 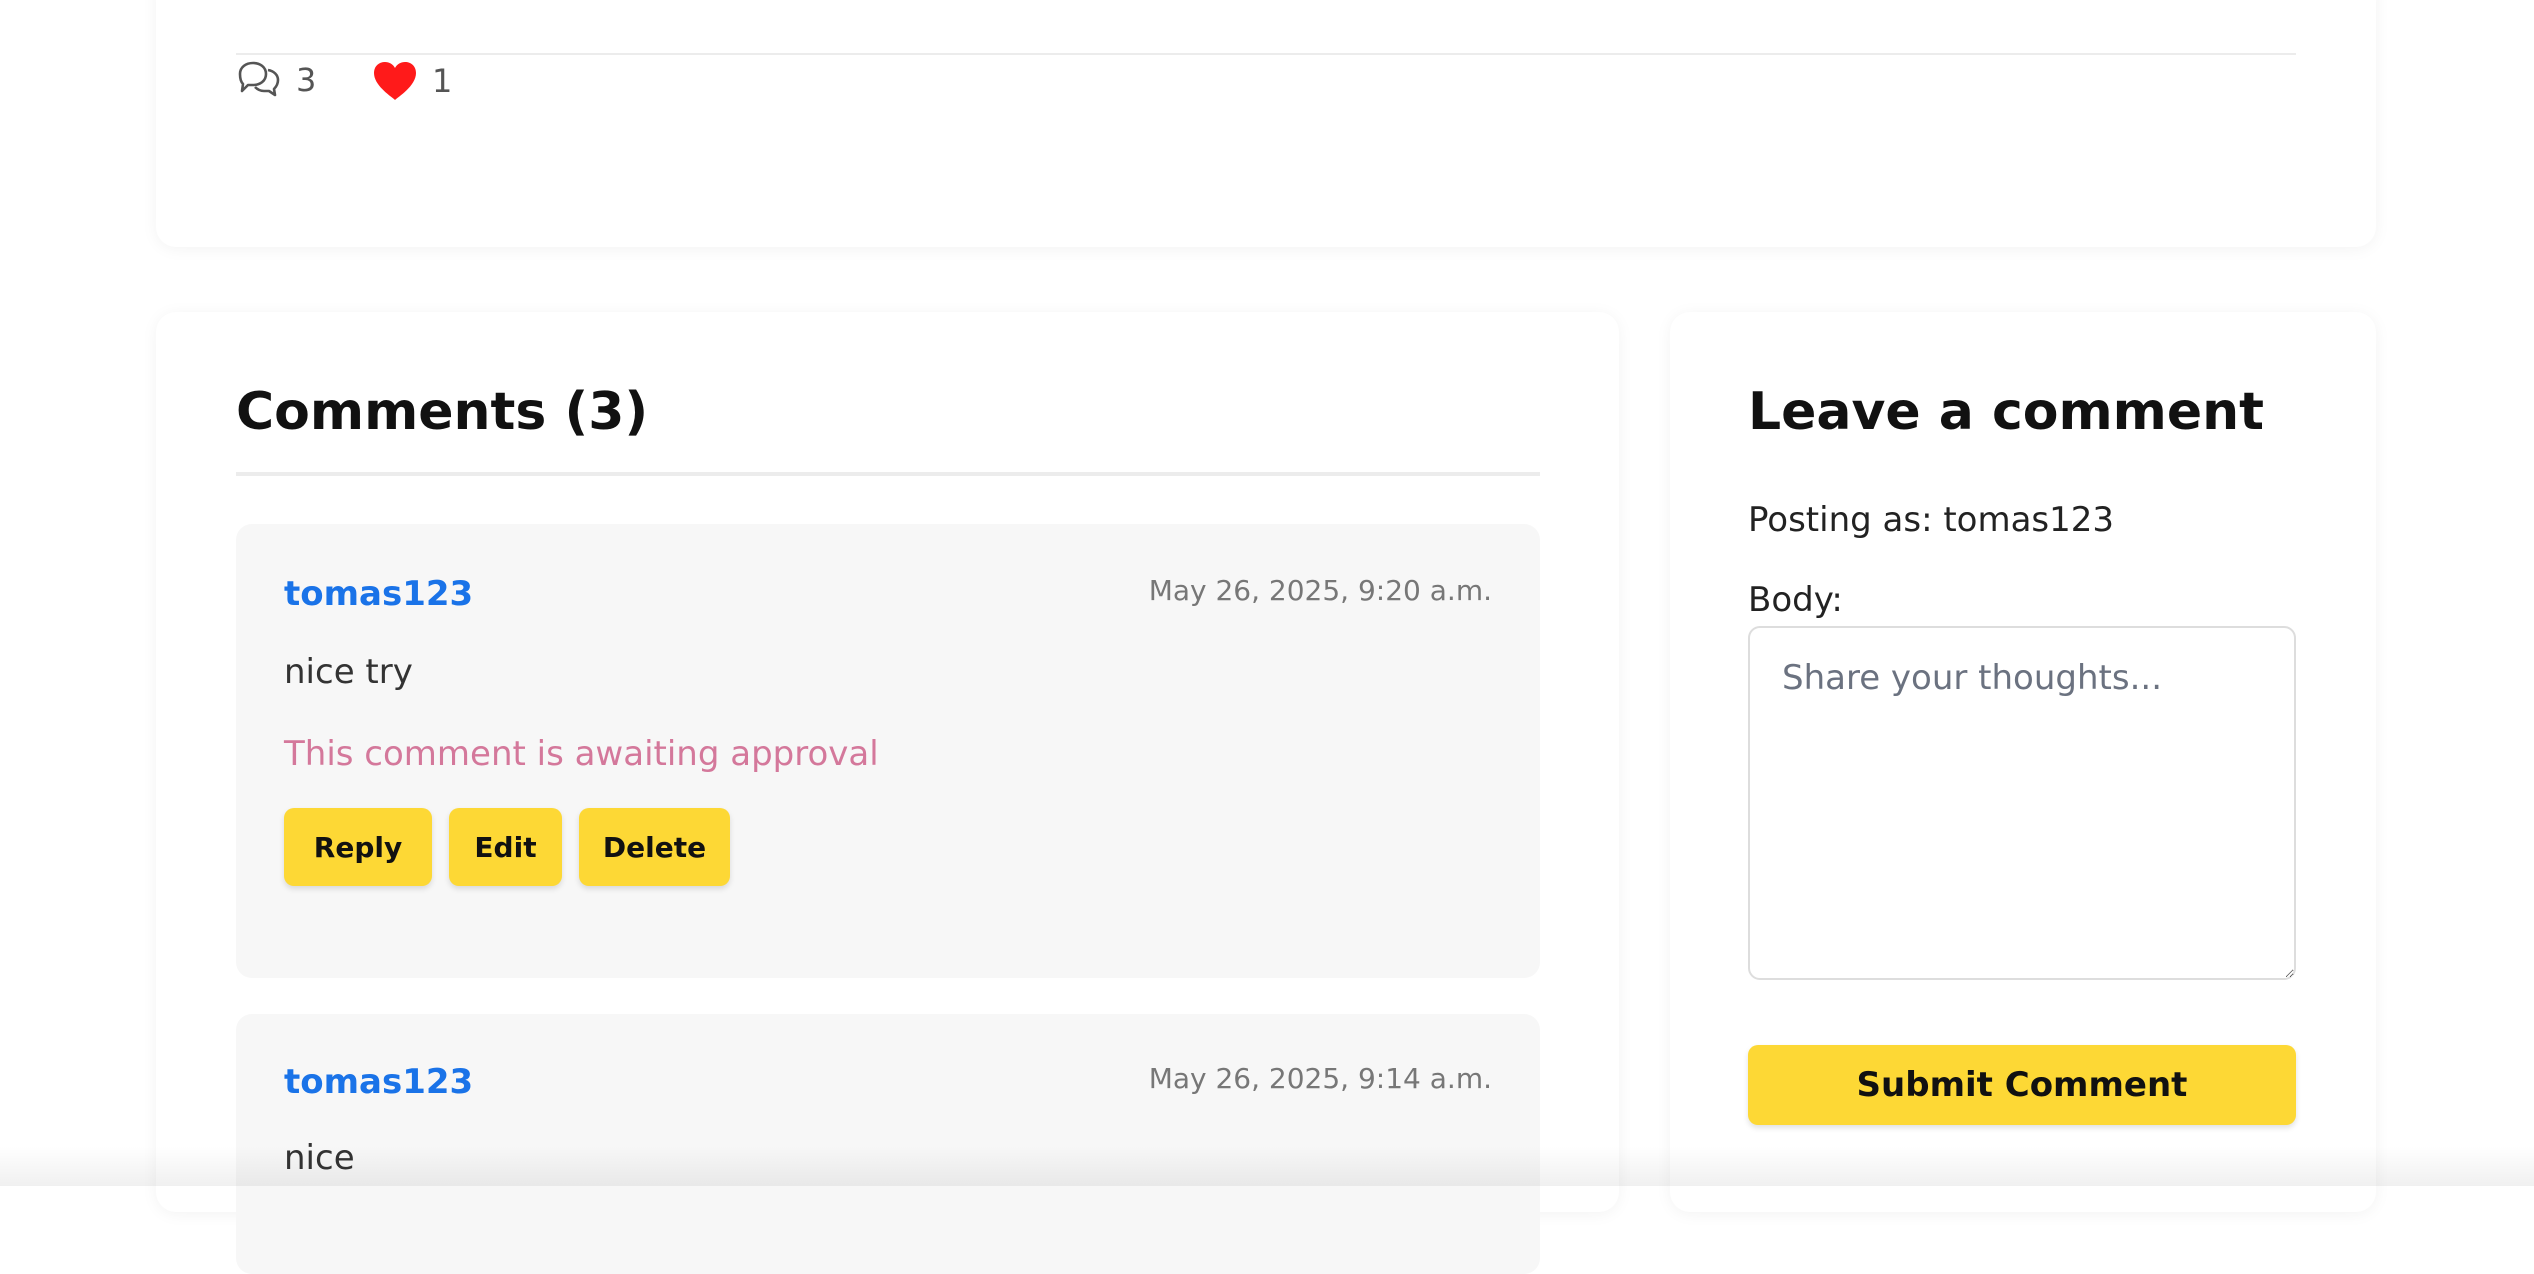 What do you see at coordinates (1320, 590) in the screenshot?
I see `comment-date: May 26, 2025, 9:20 a.m.` at bounding box center [1320, 590].